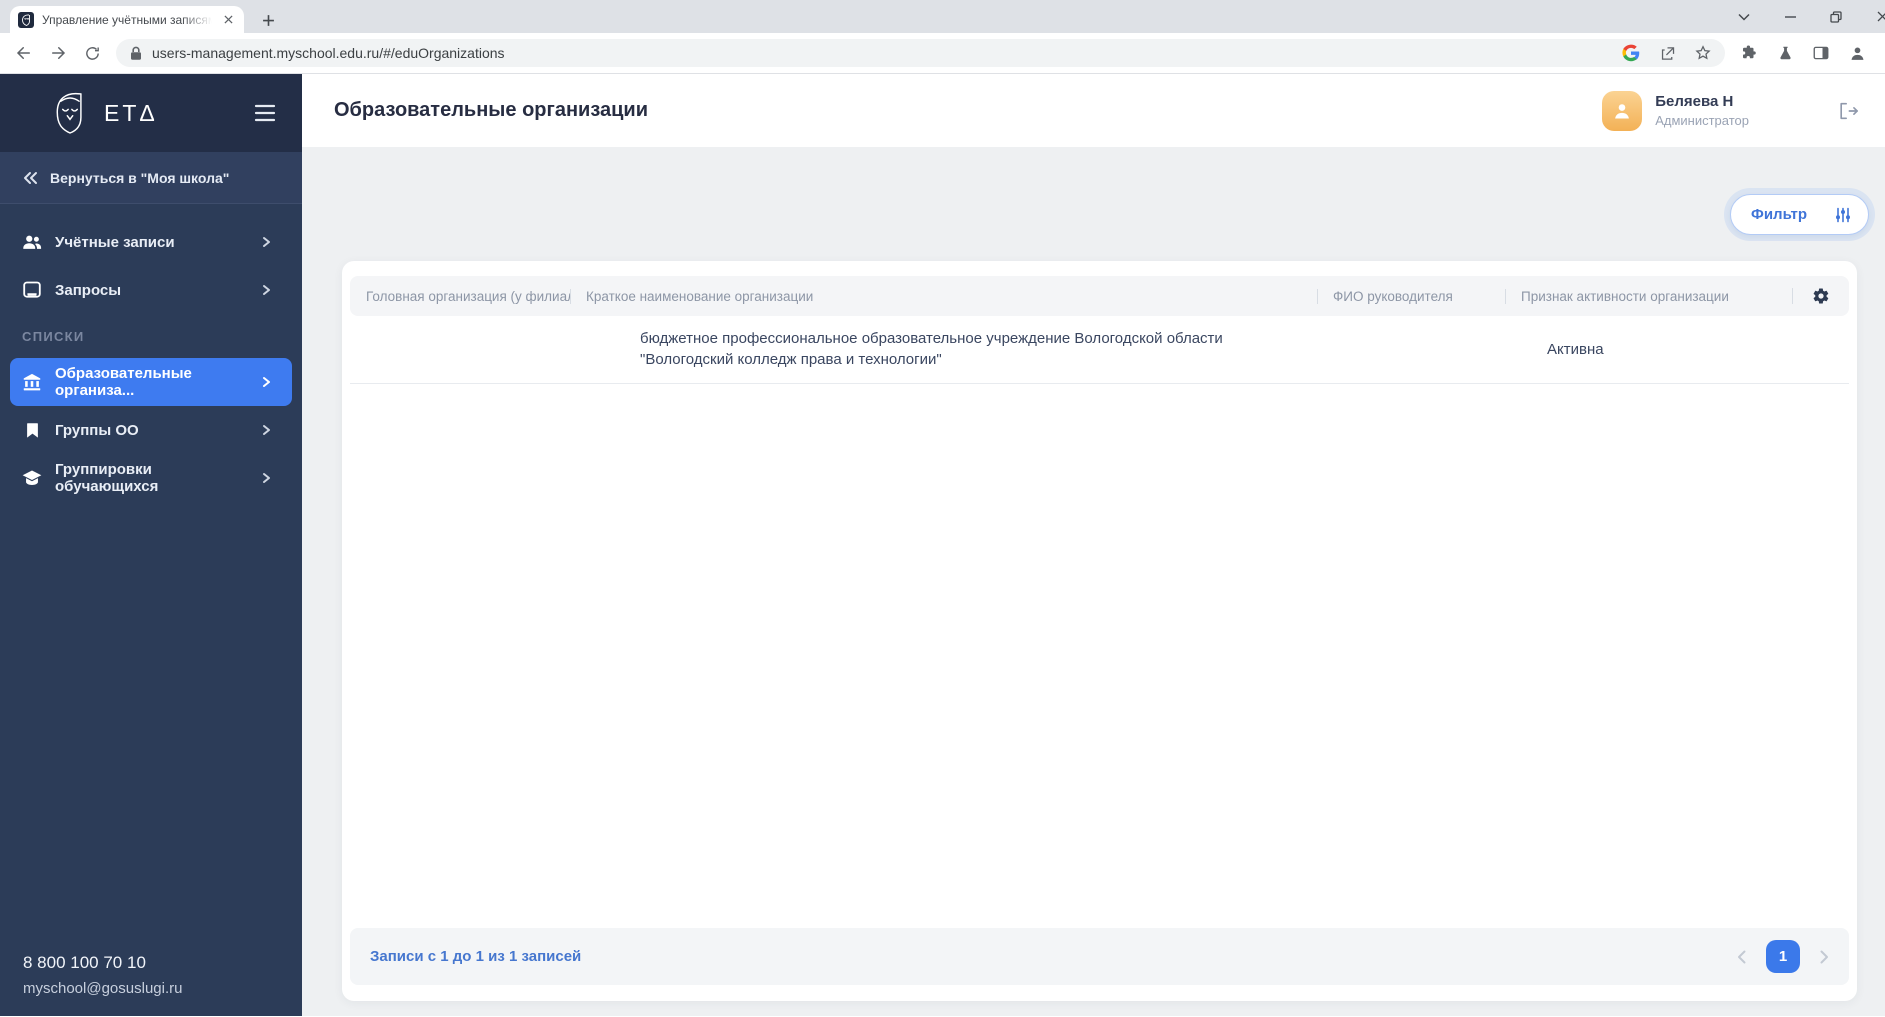 Image resolution: width=1885 pixels, height=1017 pixels. What do you see at coordinates (26, 19) in the screenshot?
I see `site-favicon` at bounding box center [26, 19].